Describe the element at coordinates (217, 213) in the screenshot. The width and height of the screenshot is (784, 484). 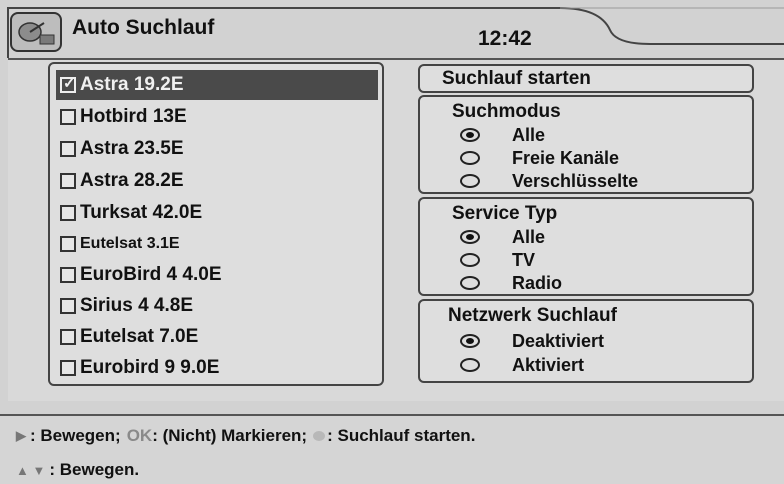
I see `satellite-item-turksat-42-0e: Turksat 42.0E` at that location.